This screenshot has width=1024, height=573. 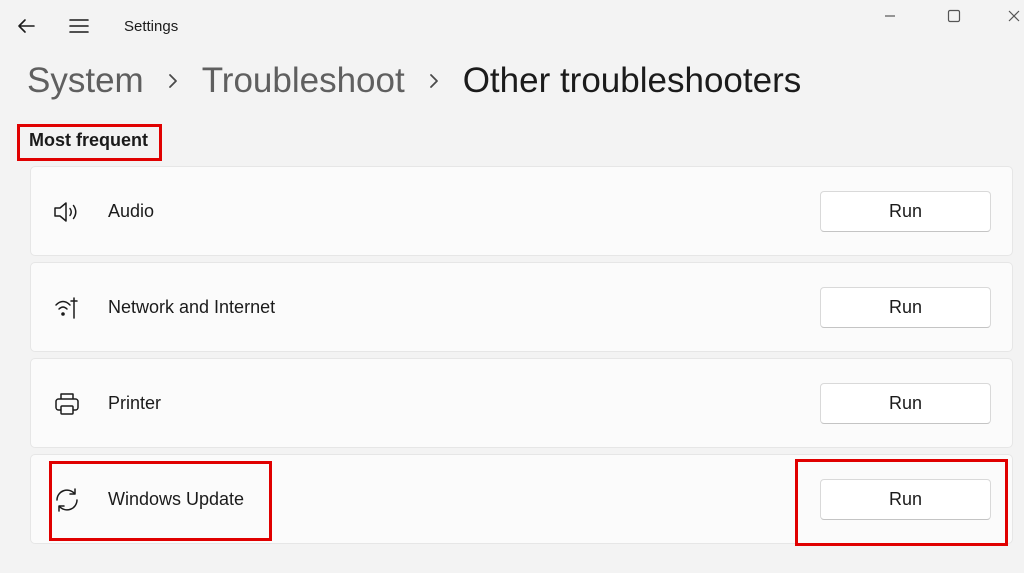 What do you see at coordinates (26, 26) in the screenshot?
I see `back-arrow-icon` at bounding box center [26, 26].